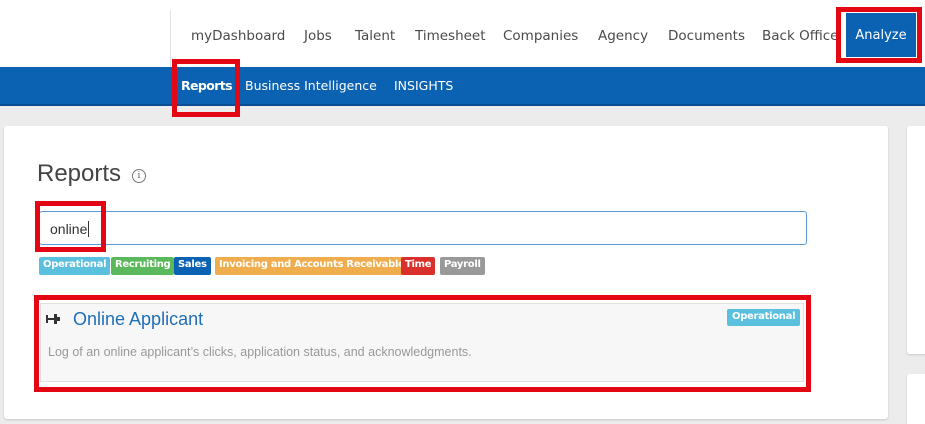 This screenshot has height=424, width=925. Describe the element at coordinates (418, 266) in the screenshot. I see `filter-tag-time: Time` at that location.